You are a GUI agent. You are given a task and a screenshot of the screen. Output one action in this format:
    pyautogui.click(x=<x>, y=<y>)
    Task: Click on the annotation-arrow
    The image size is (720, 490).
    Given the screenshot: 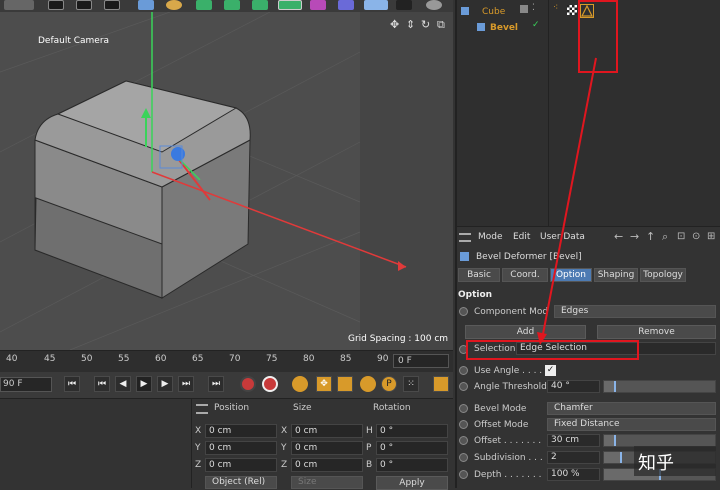 What is the action you would take?
    pyautogui.click(x=567, y=201)
    